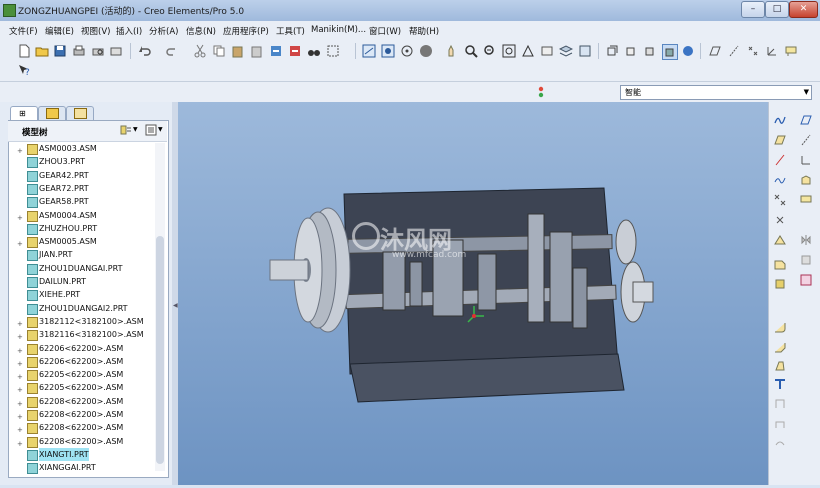 The width and height of the screenshot is (820, 488). Describe the element at coordinates (780, 120) in the screenshot. I see `sketch-icon` at that location.